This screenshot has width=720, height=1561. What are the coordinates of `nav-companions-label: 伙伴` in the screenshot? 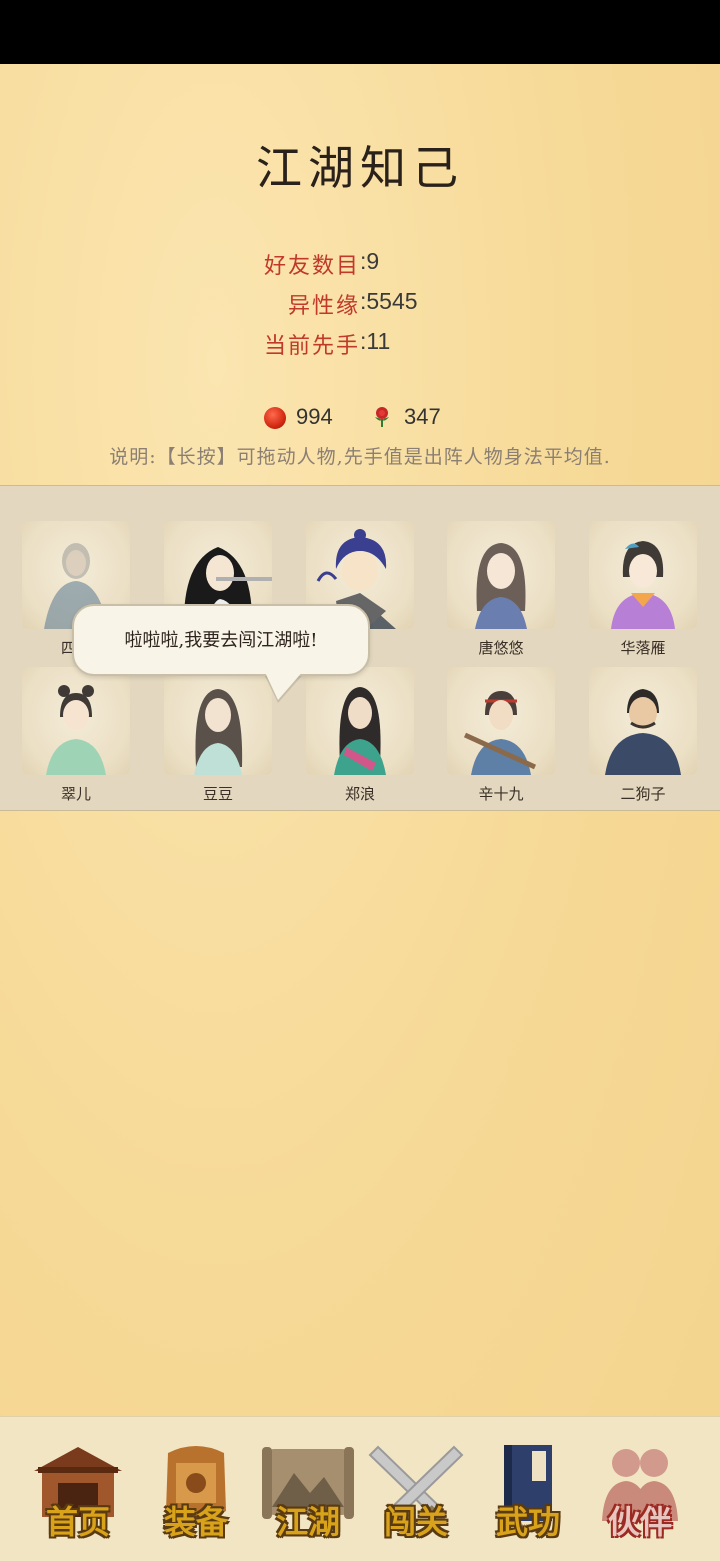 It's located at (639, 1522).